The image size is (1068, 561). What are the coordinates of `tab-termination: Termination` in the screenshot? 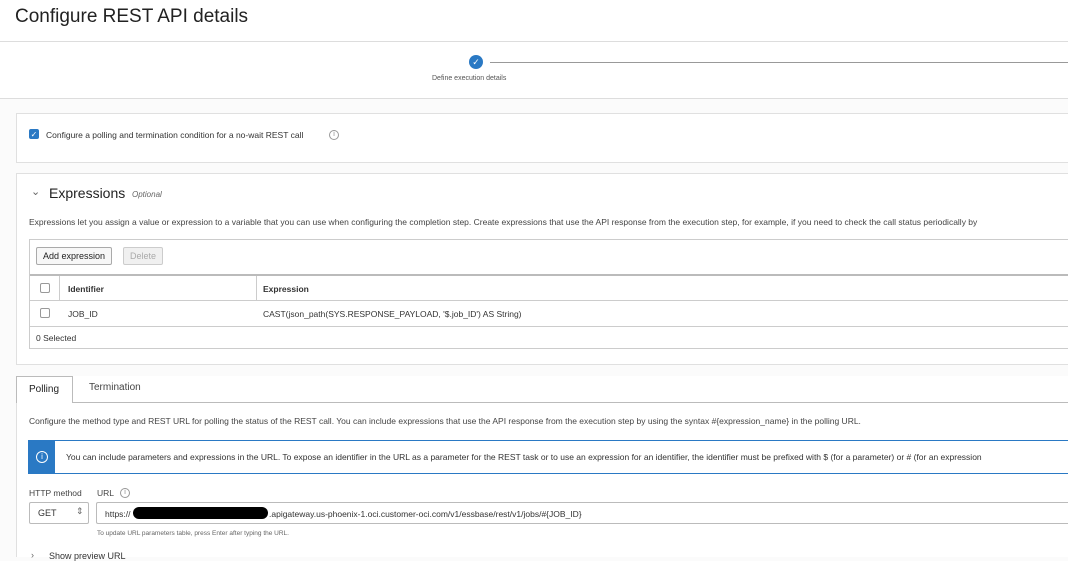 It's located at (115, 387).